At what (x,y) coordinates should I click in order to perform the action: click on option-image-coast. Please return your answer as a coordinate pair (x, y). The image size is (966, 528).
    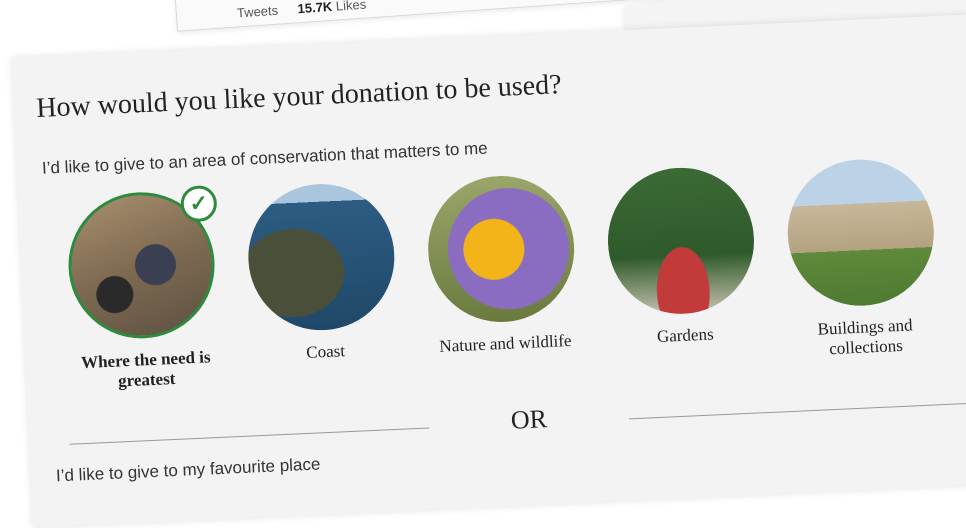
    Looking at the image, I should click on (321, 257).